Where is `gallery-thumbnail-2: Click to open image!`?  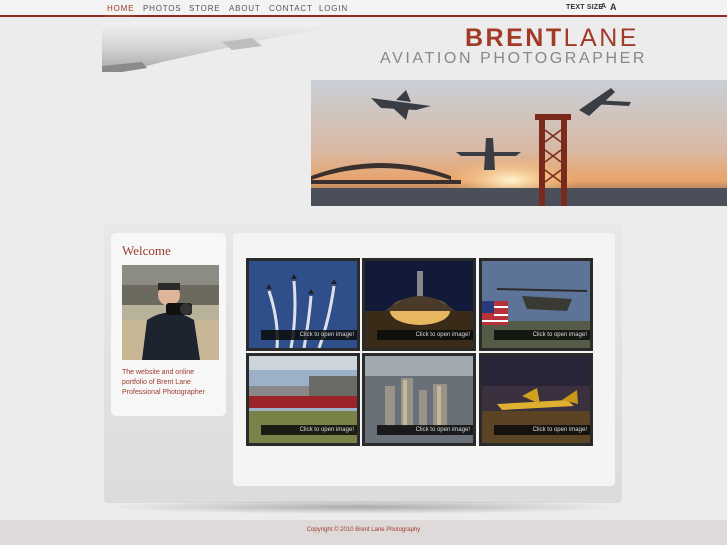 gallery-thumbnail-2: Click to open image! is located at coordinates (419, 304).